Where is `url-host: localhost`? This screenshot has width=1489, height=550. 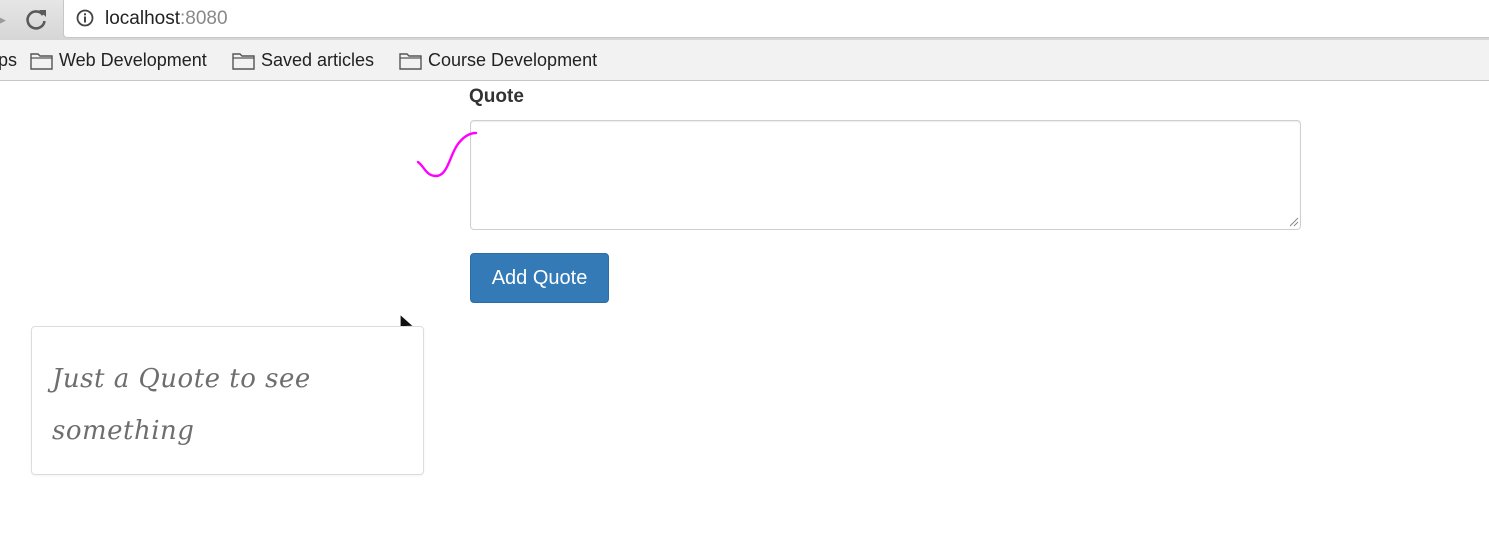 url-host: localhost is located at coordinates (142, 18).